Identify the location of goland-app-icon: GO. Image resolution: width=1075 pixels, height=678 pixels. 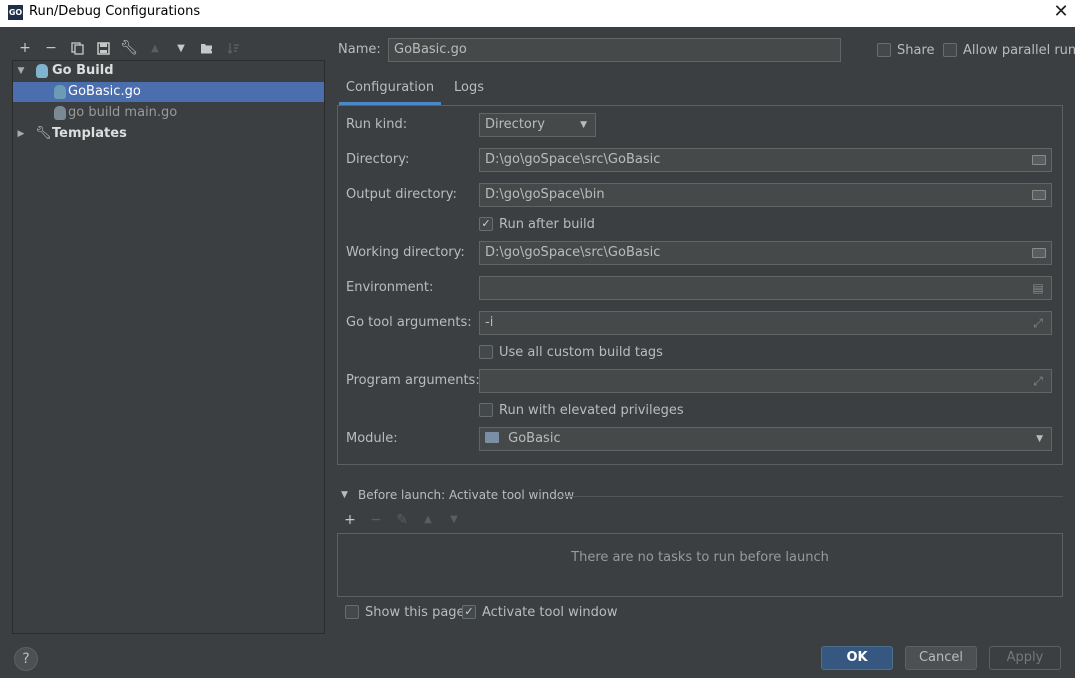
(15, 12).